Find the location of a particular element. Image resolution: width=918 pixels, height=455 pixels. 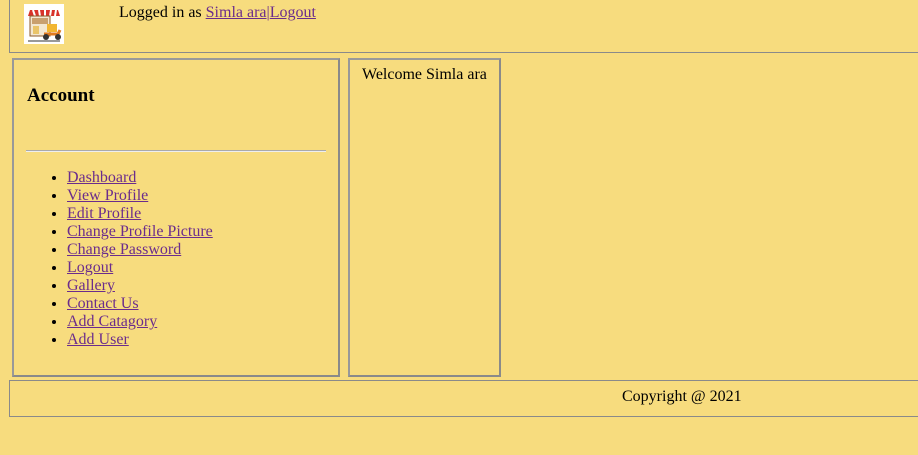

view-profile-link: View Profile is located at coordinates (107, 195).